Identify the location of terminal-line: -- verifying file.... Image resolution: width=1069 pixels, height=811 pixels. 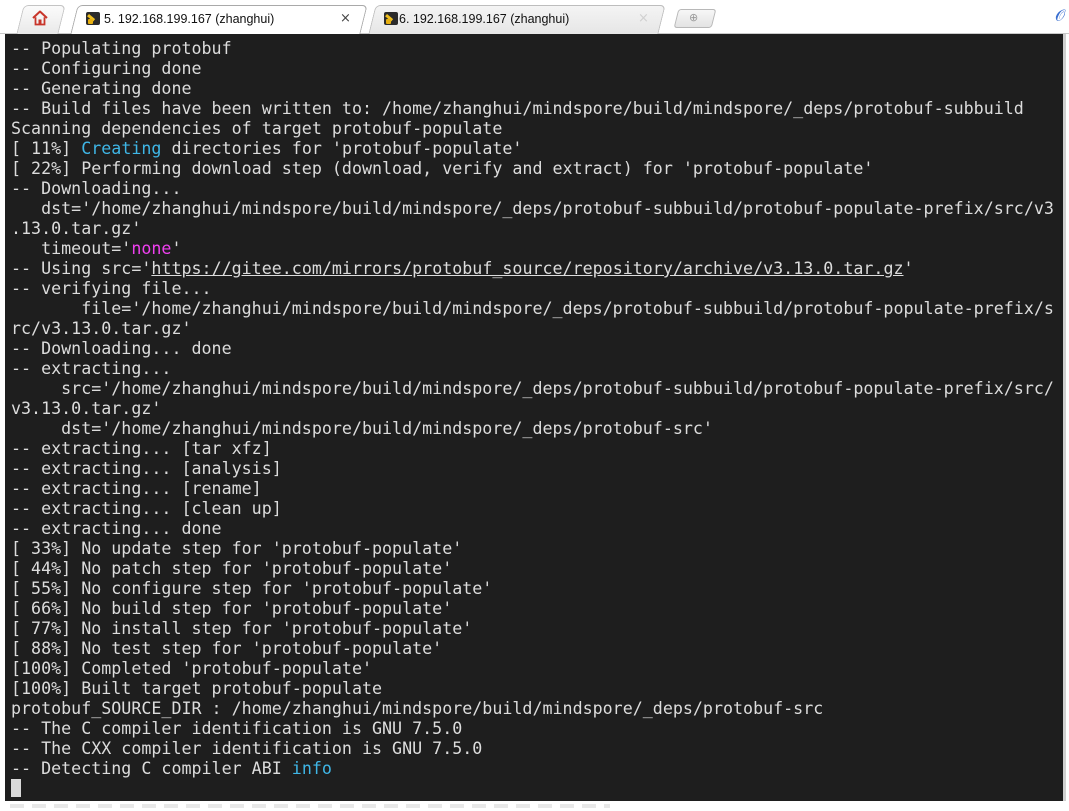
(532, 289).